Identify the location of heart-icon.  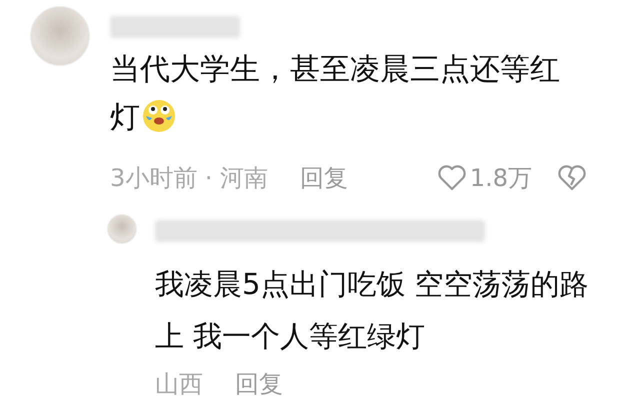
(452, 178).